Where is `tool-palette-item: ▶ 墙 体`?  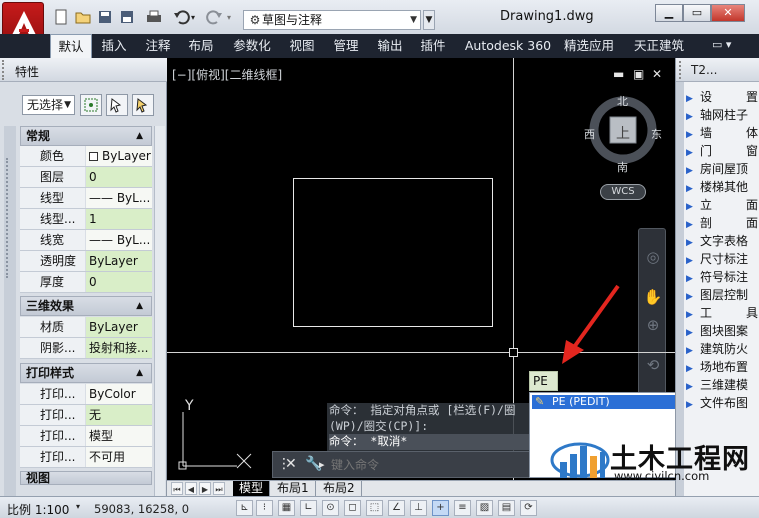 tool-palette-item: ▶ 墙 体 is located at coordinates (722, 133).